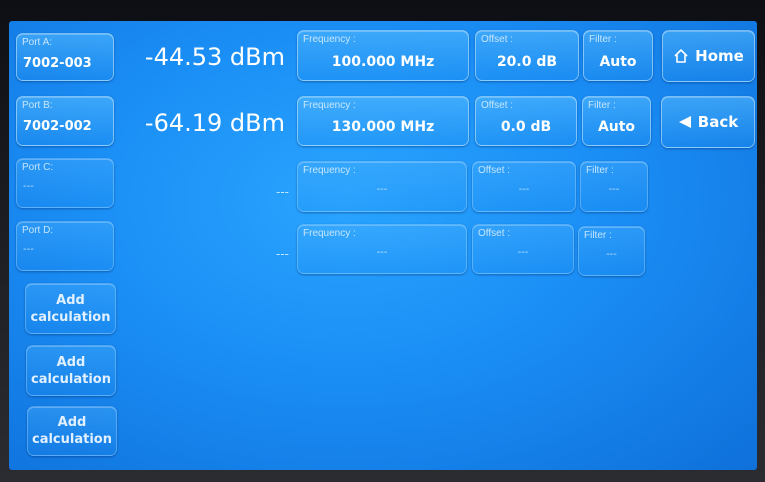 Image resolution: width=765 pixels, height=482 pixels. I want to click on port-d-frequency-button: Frequency : ---, so click(382, 249).